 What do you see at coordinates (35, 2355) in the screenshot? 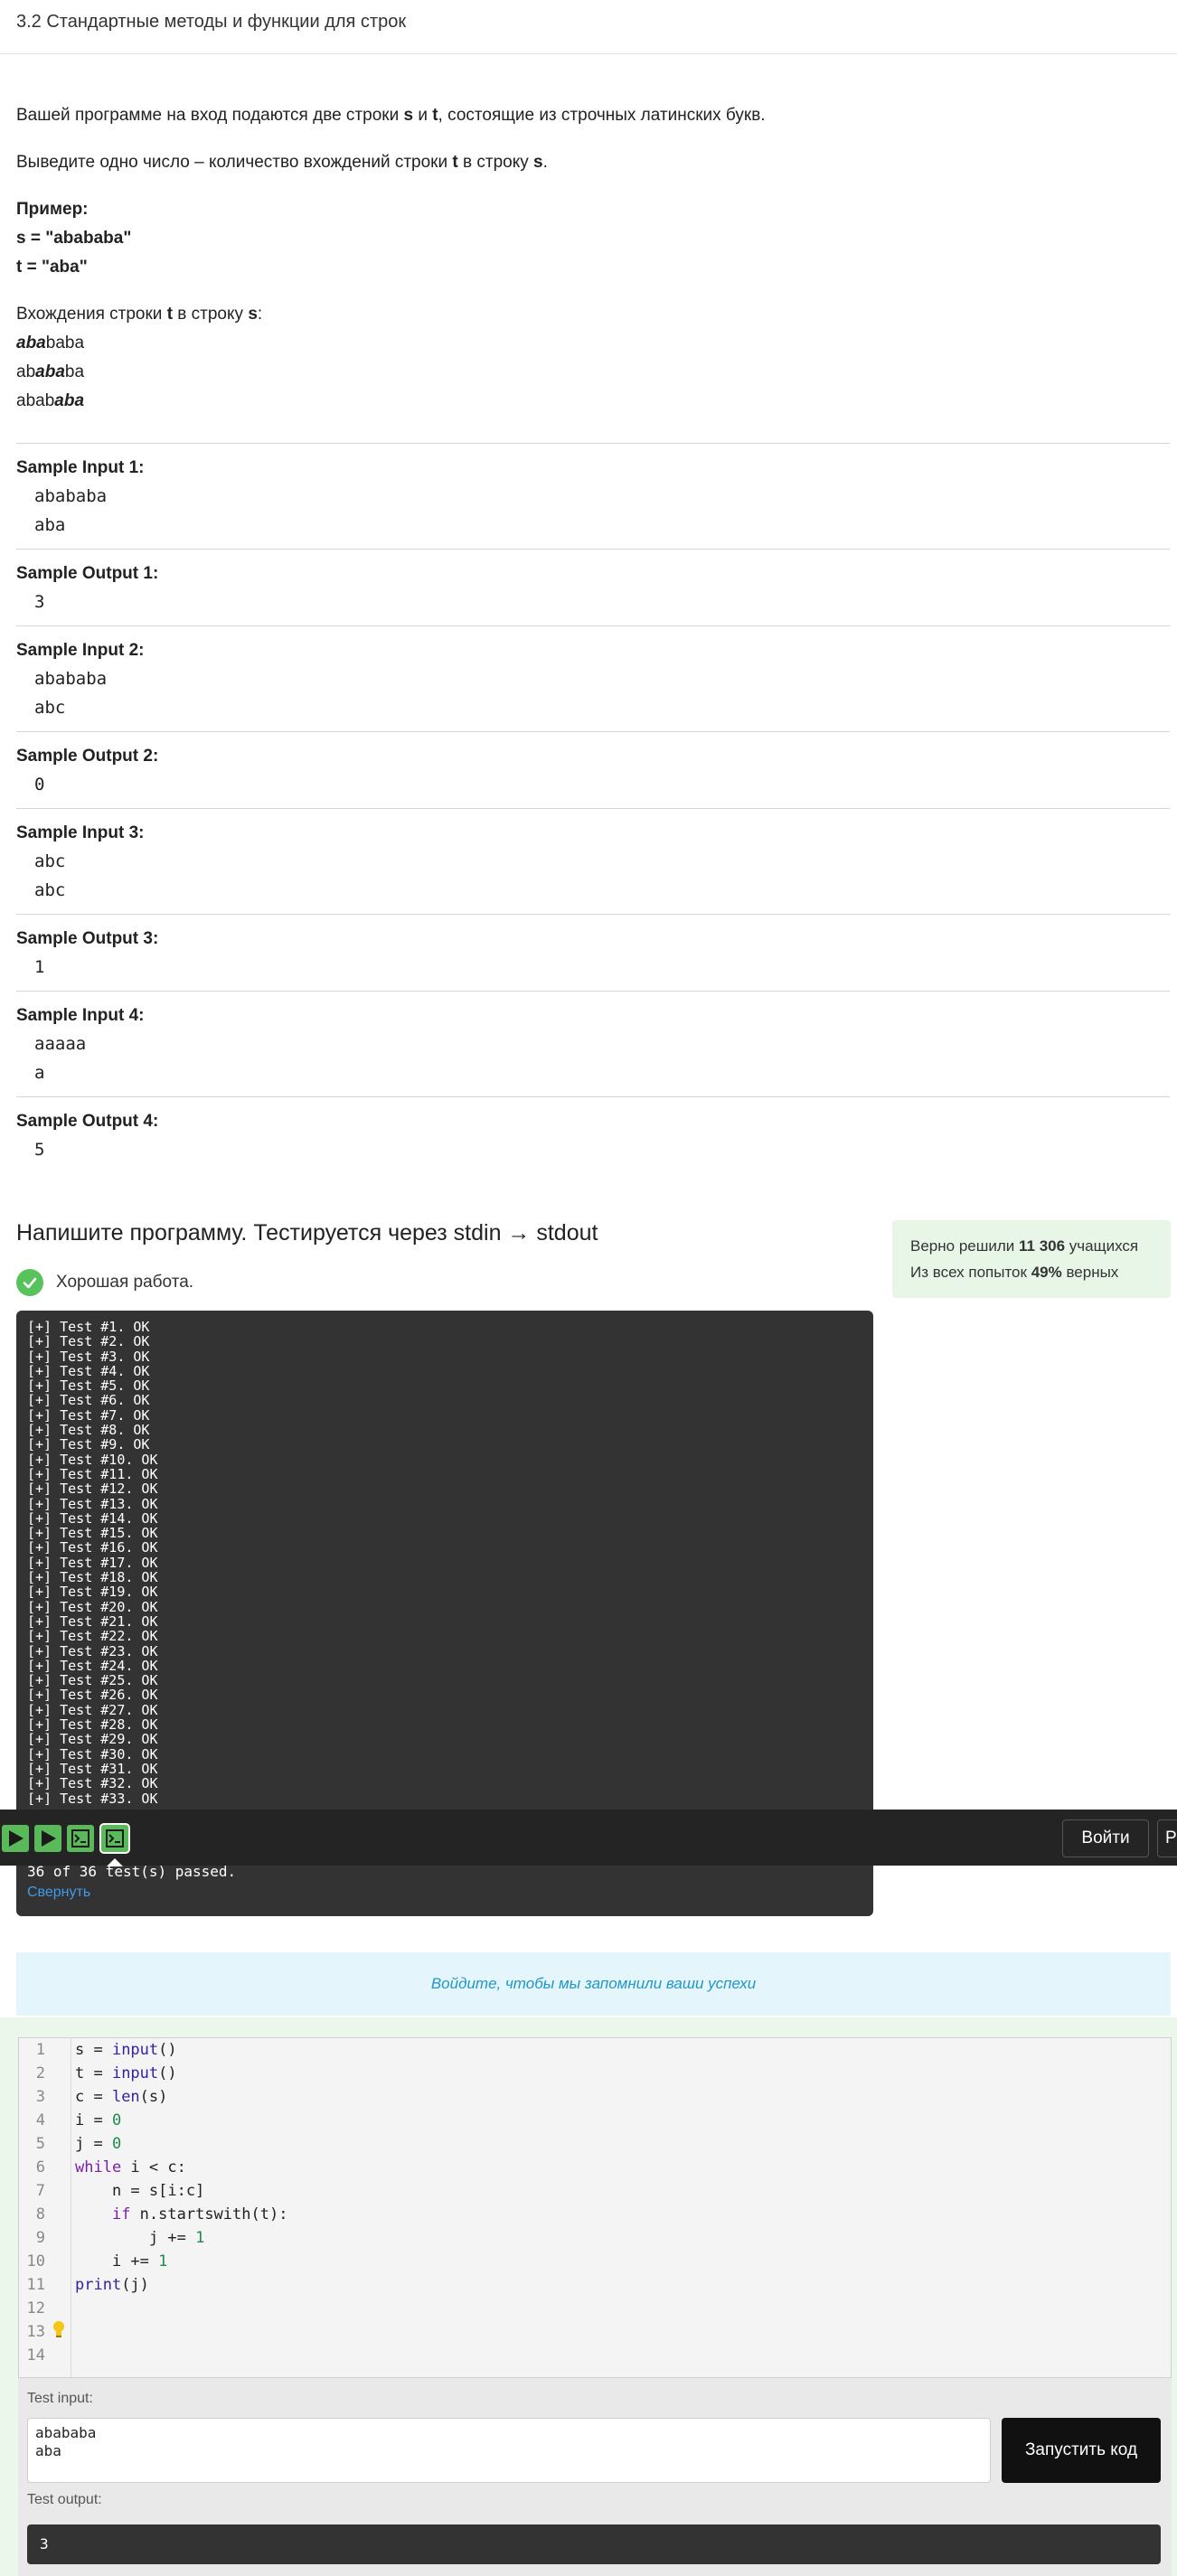
I see `line-number: 14` at bounding box center [35, 2355].